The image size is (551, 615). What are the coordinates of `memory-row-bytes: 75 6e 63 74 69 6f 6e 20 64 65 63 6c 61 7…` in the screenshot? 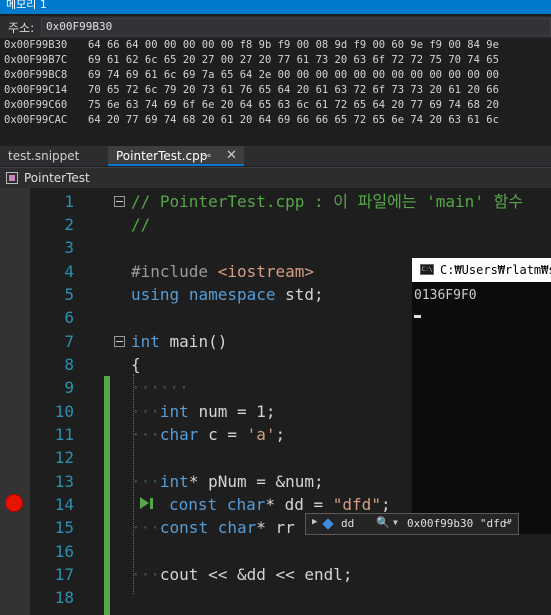 It's located at (293, 105).